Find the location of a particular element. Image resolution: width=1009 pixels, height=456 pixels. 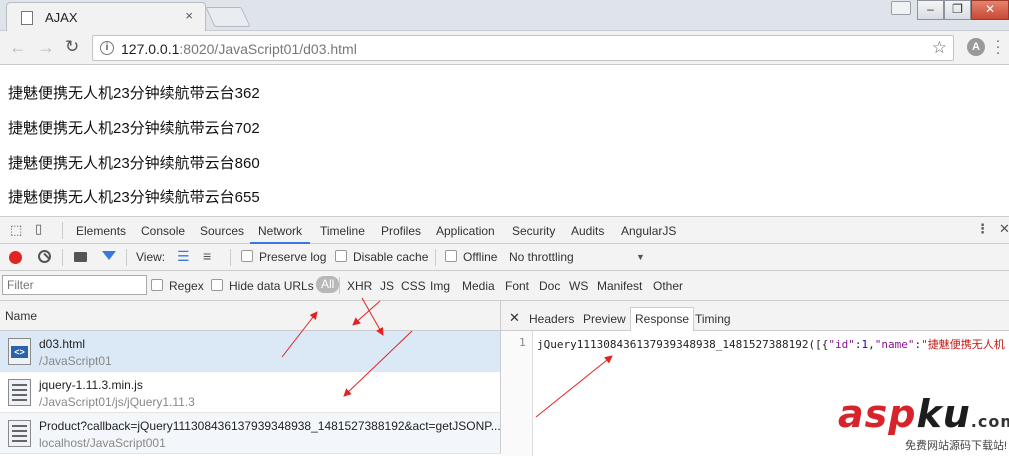

watermark-logo: aspku.com is located at coordinates (923, 414).